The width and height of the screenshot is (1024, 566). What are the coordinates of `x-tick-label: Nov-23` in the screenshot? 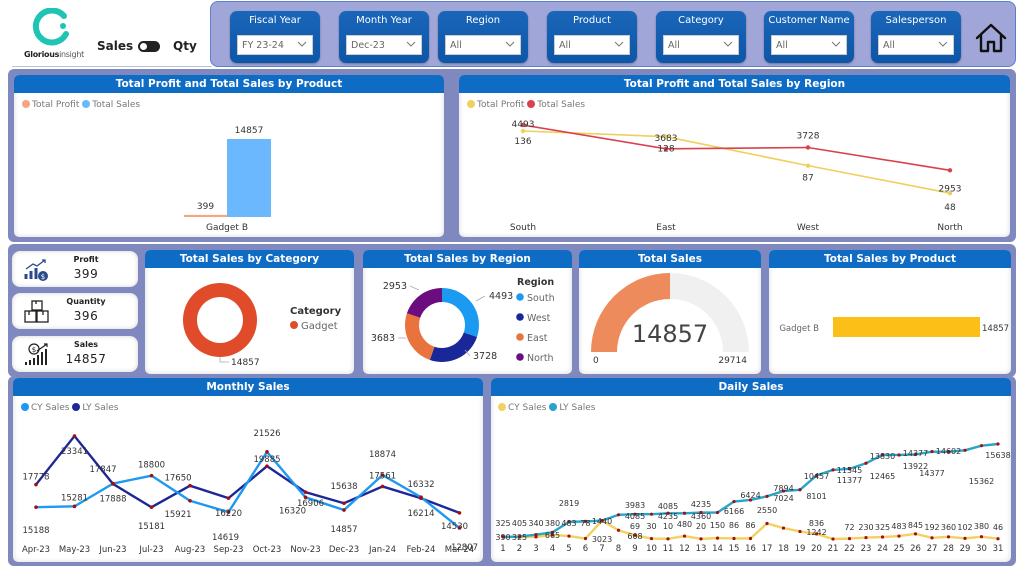 It's located at (305, 550).